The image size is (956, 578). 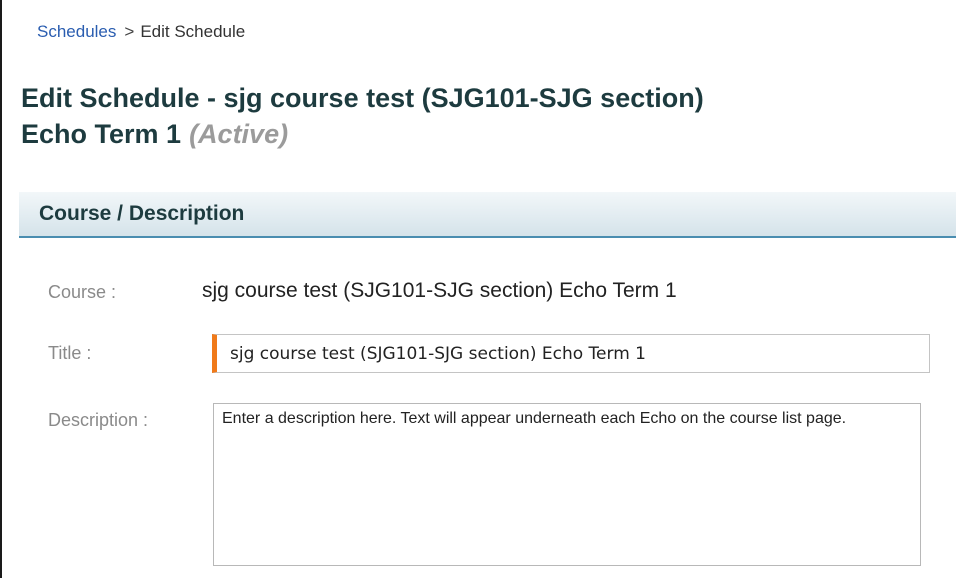 What do you see at coordinates (142, 213) in the screenshot?
I see `section-title: Course / Description` at bounding box center [142, 213].